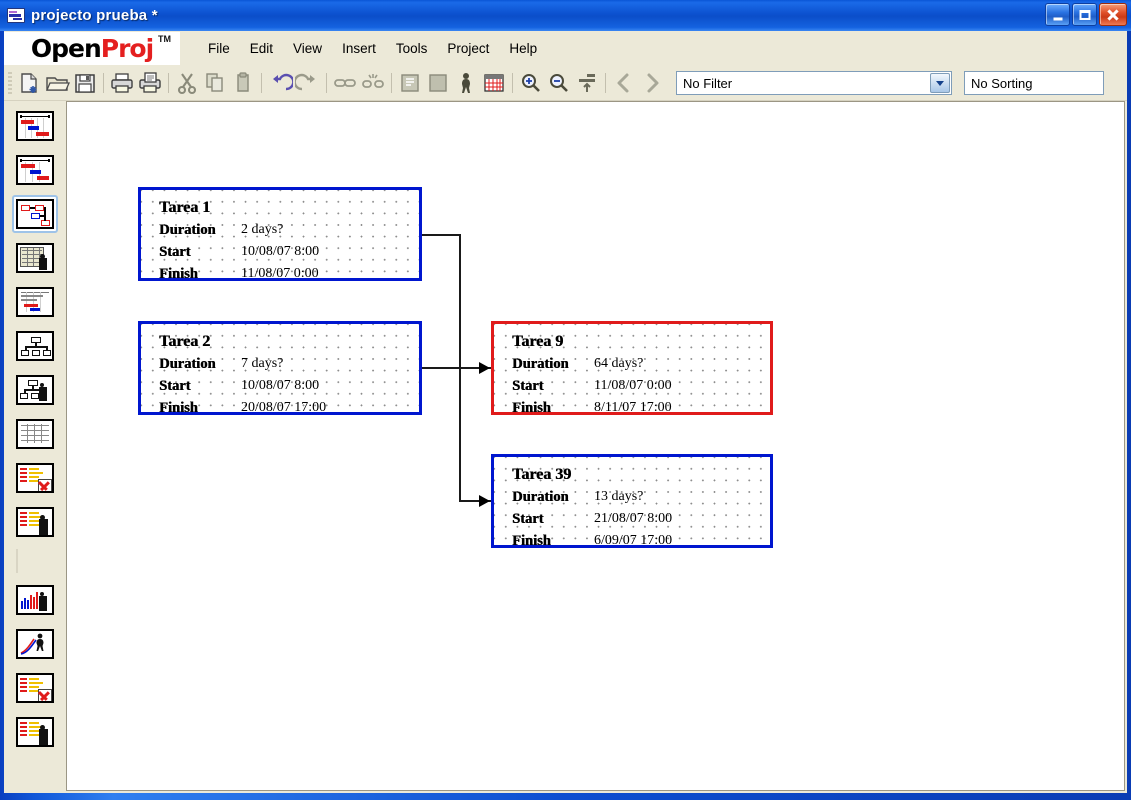 The height and width of the screenshot is (800, 1131). Describe the element at coordinates (531, 83) in the screenshot. I see `zoom-in-icon` at that location.